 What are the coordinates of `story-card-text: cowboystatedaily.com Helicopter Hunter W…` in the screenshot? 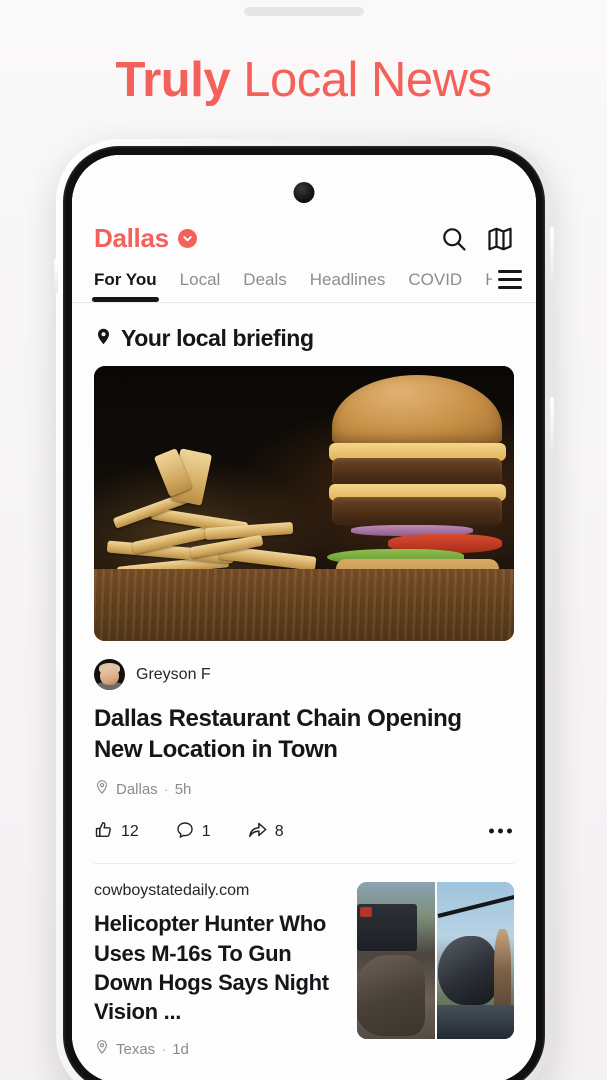 It's located at (216, 970).